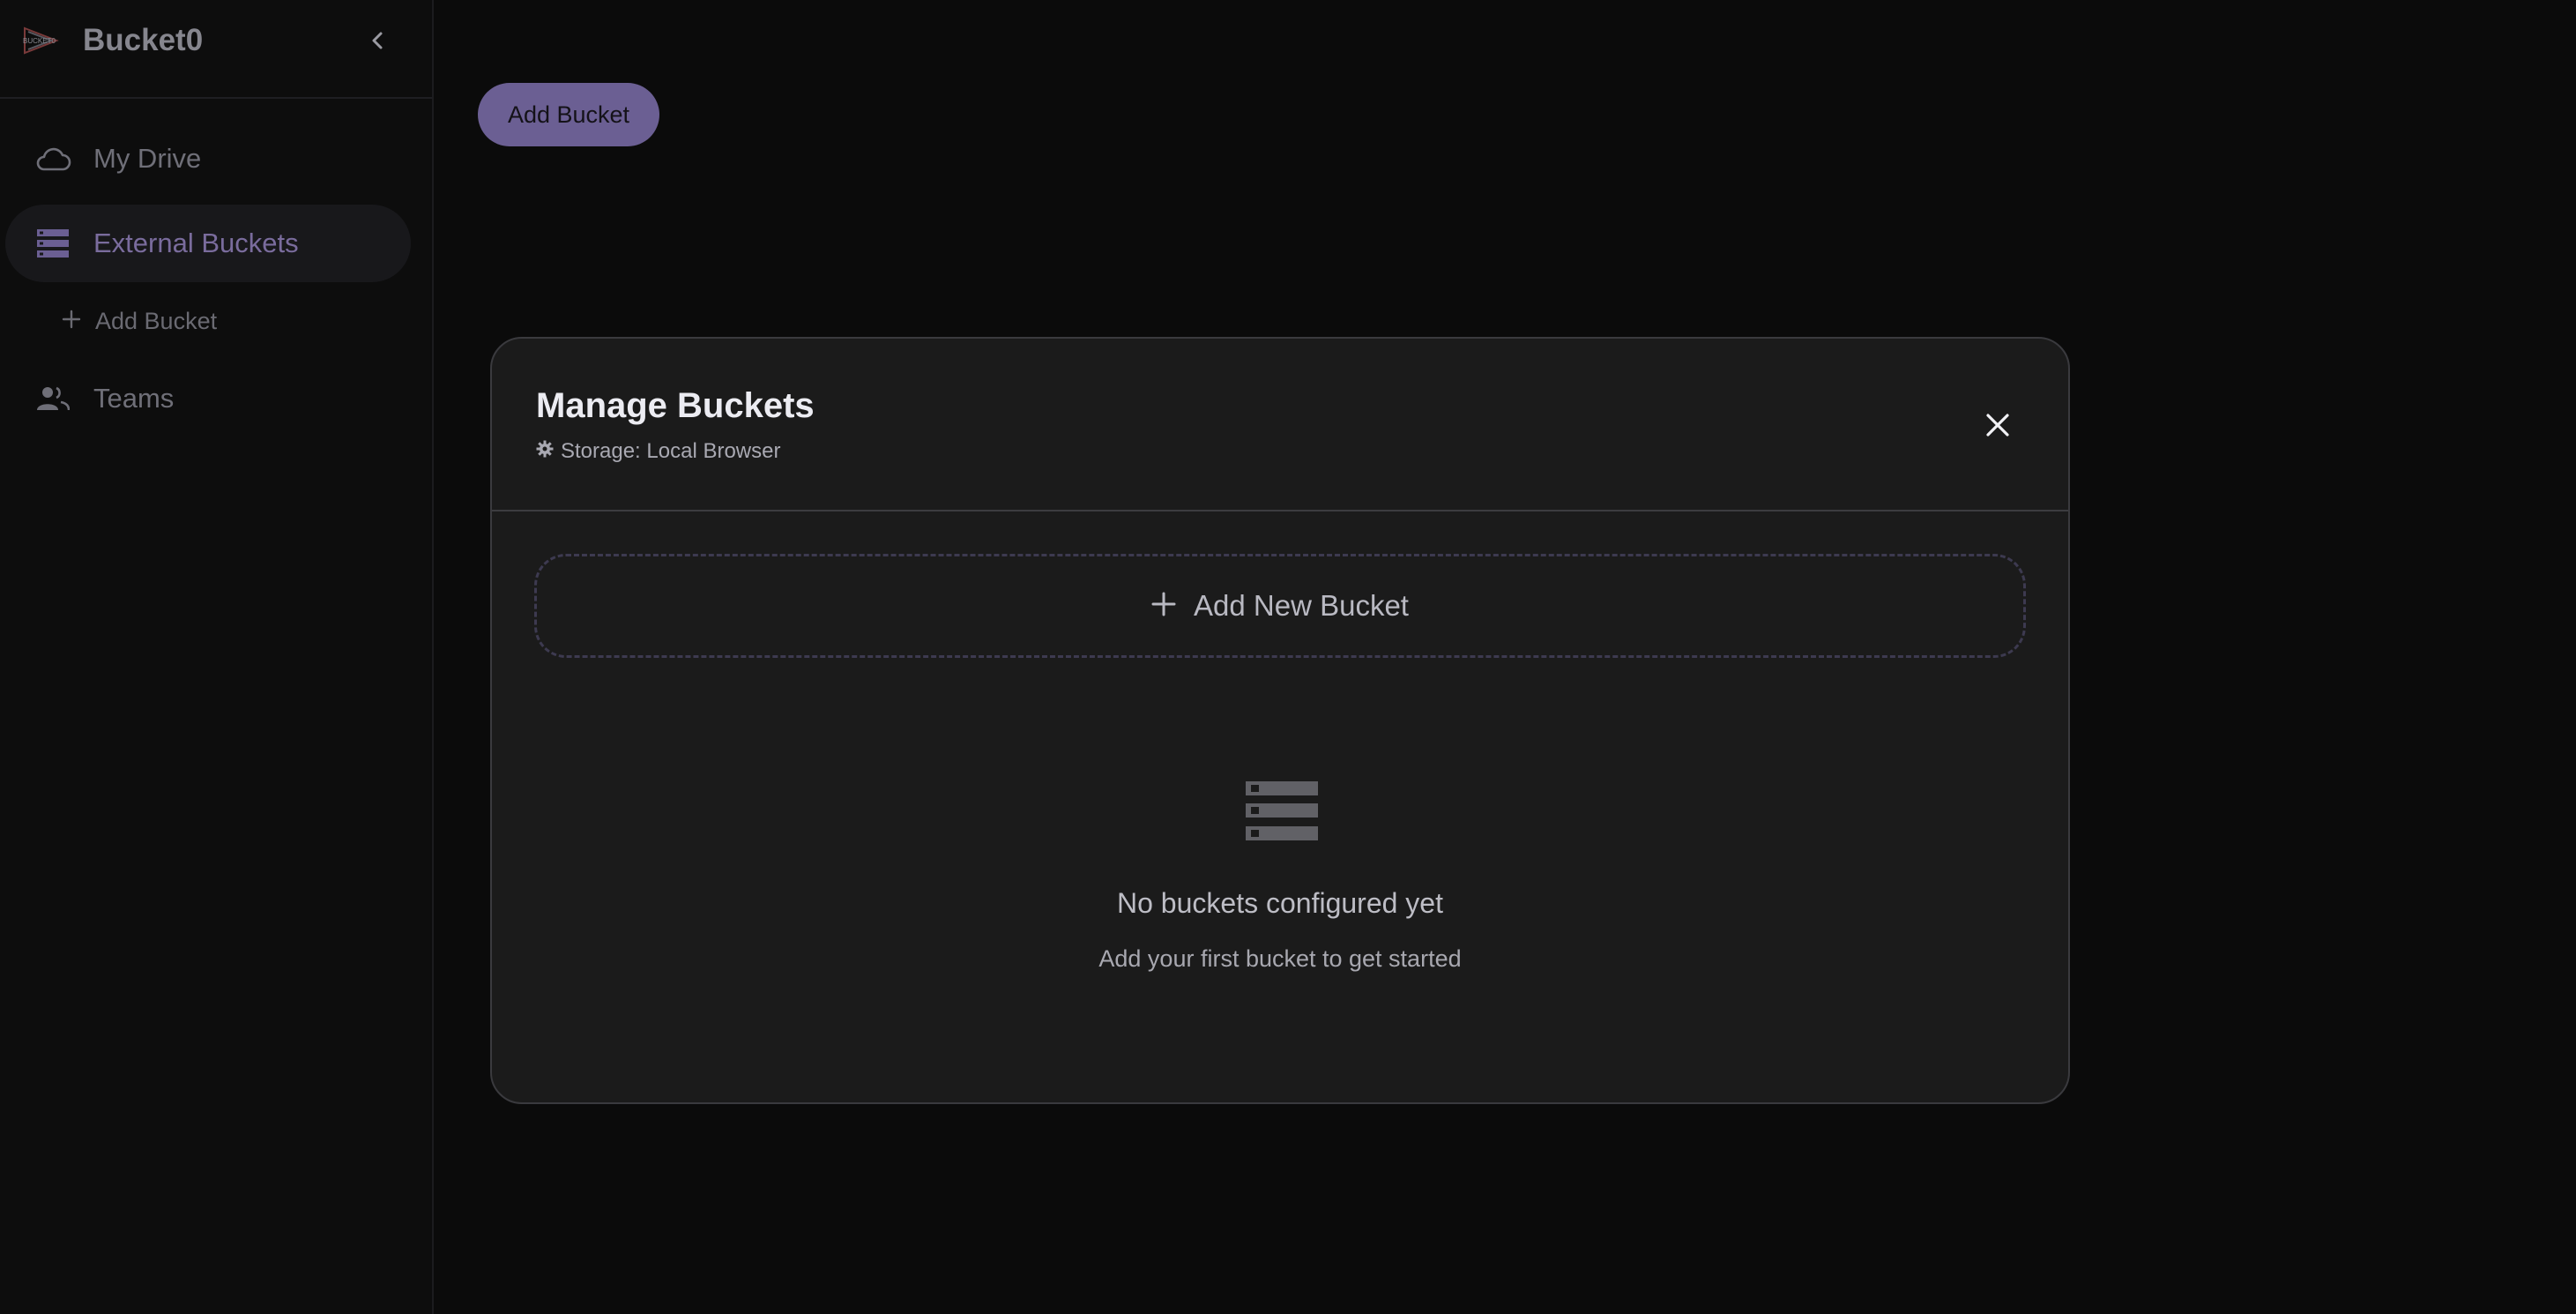  Describe the element at coordinates (1280, 425) in the screenshot. I see `modal-header: Manage Buckets Storage: Local Browser` at that location.